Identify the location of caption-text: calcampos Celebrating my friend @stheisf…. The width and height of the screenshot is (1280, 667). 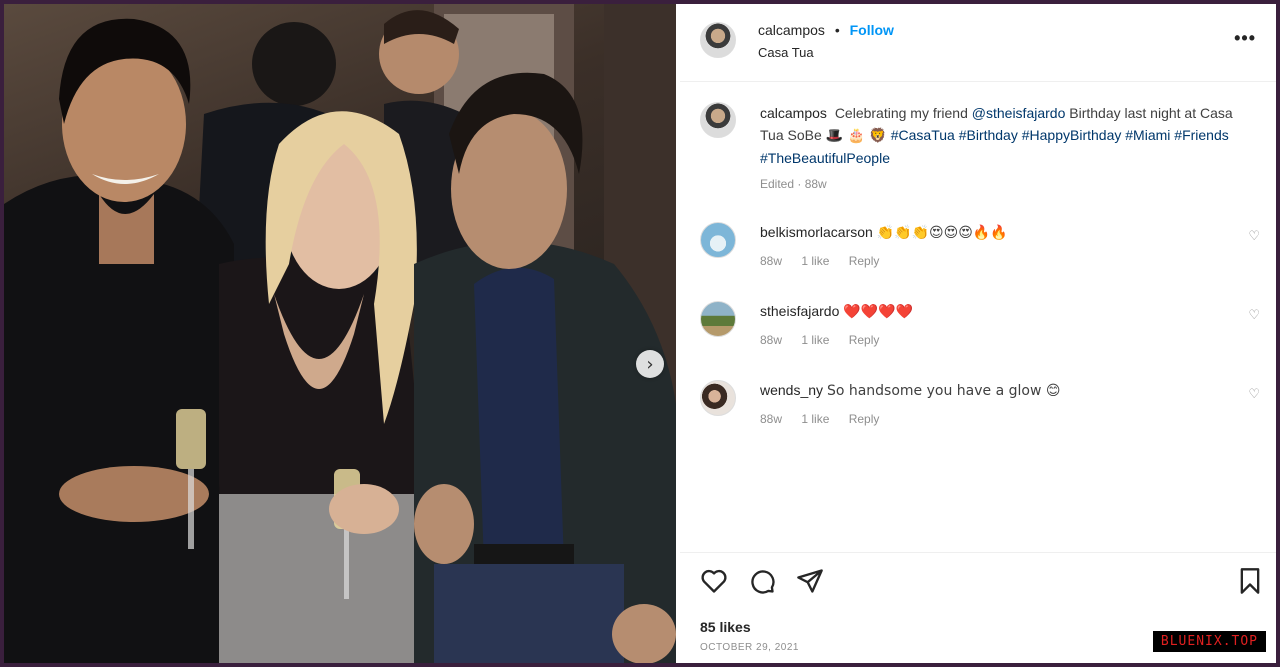
(1000, 135).